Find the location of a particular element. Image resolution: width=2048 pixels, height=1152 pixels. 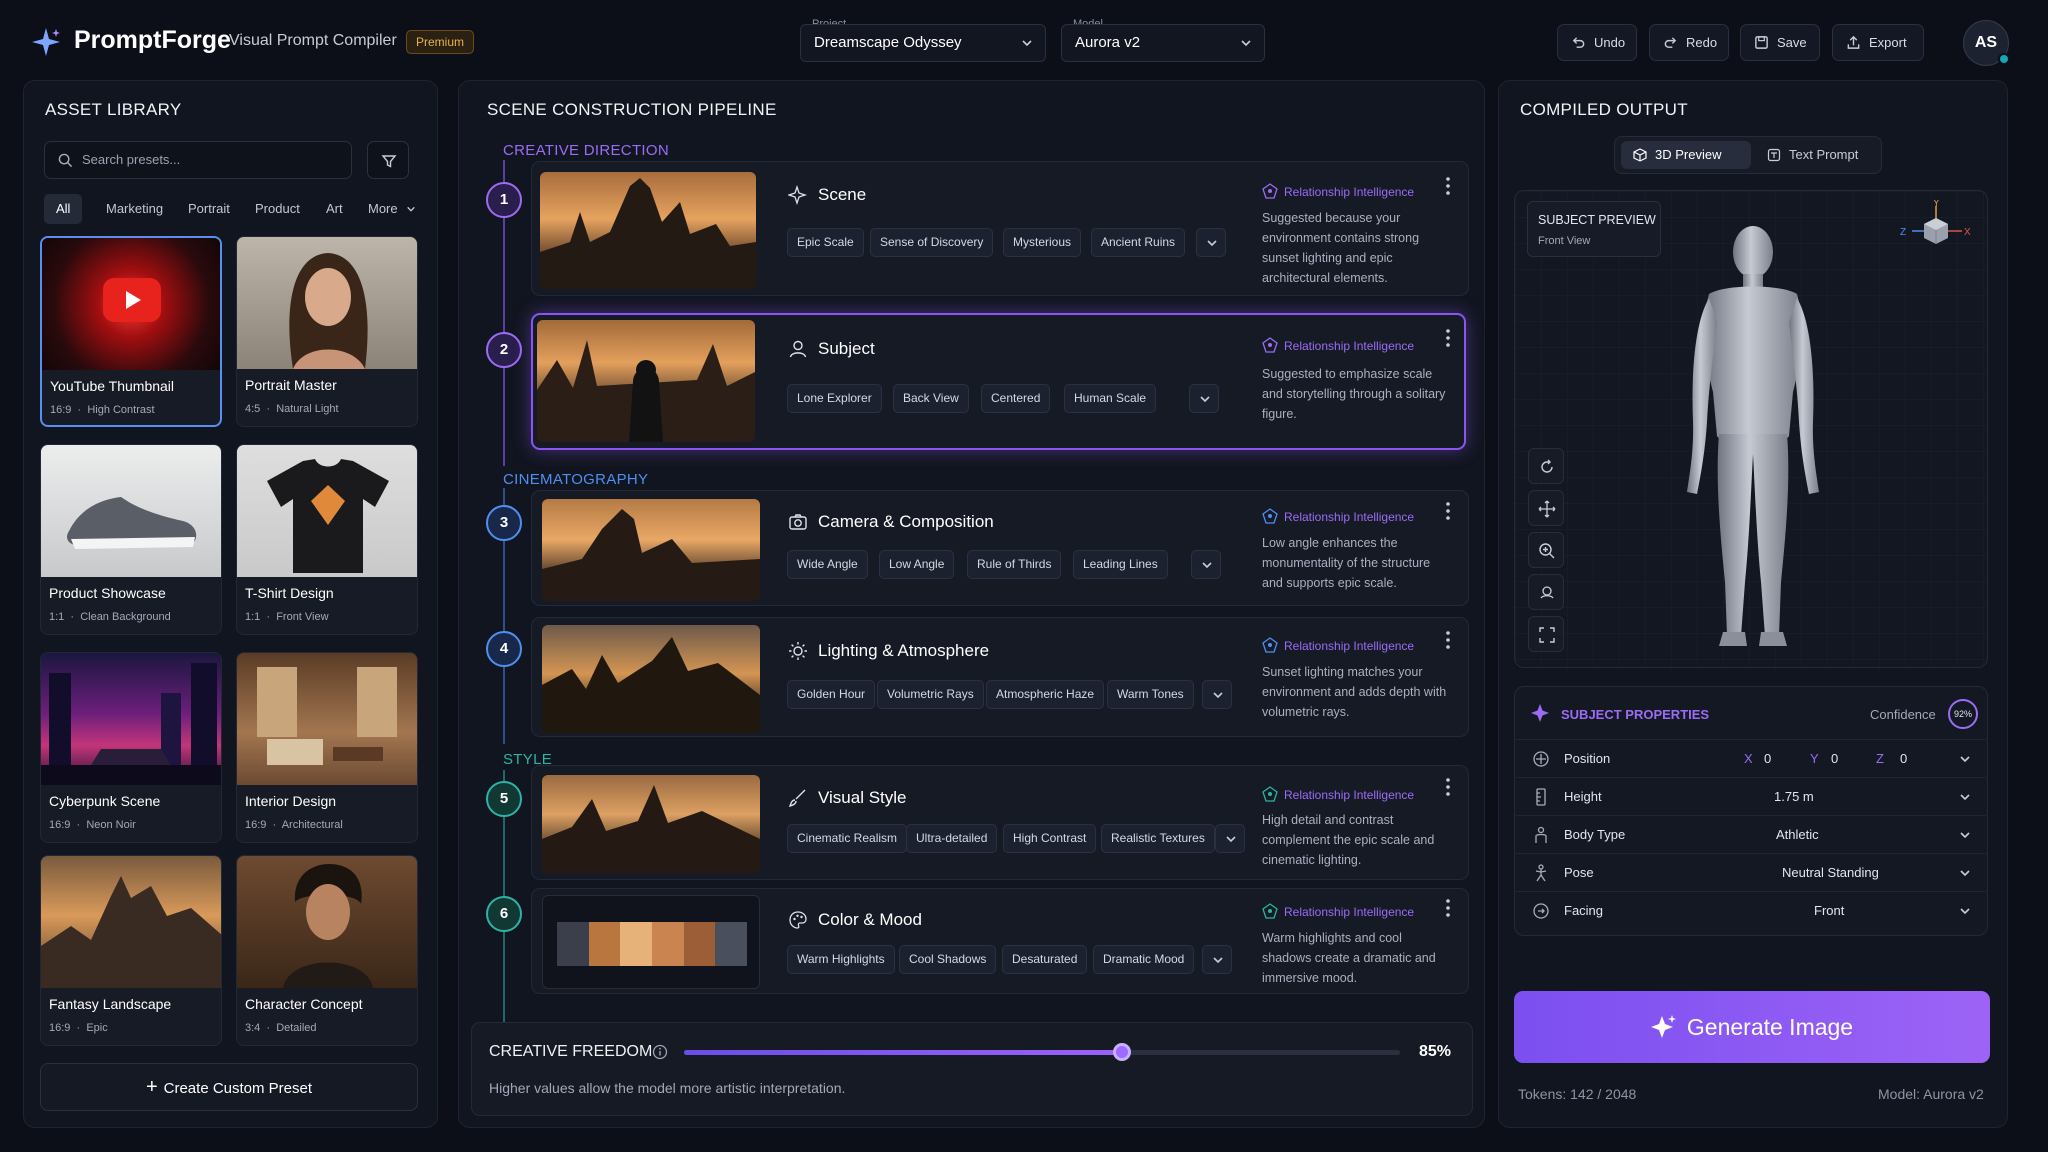

position-x-value: 0 is located at coordinates (1767, 758).